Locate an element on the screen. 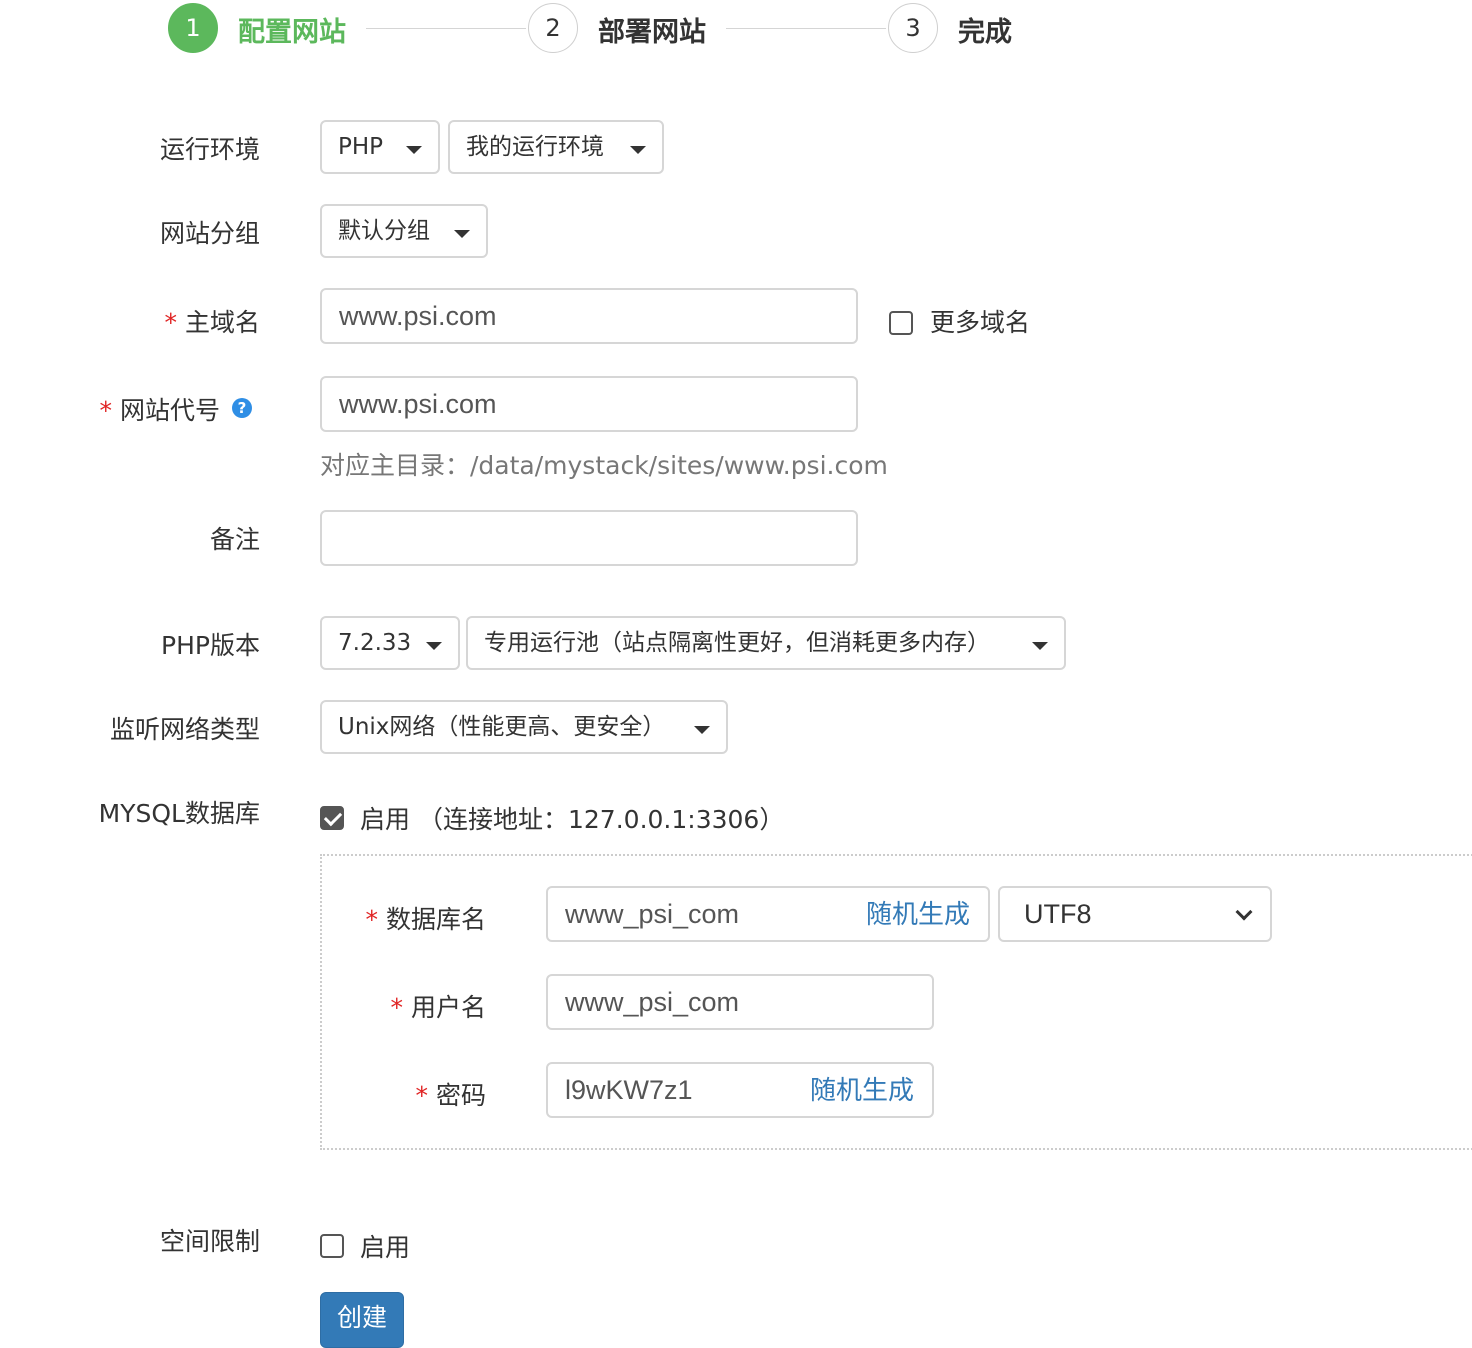  domain-label-text: 主域名 is located at coordinates (222, 322).